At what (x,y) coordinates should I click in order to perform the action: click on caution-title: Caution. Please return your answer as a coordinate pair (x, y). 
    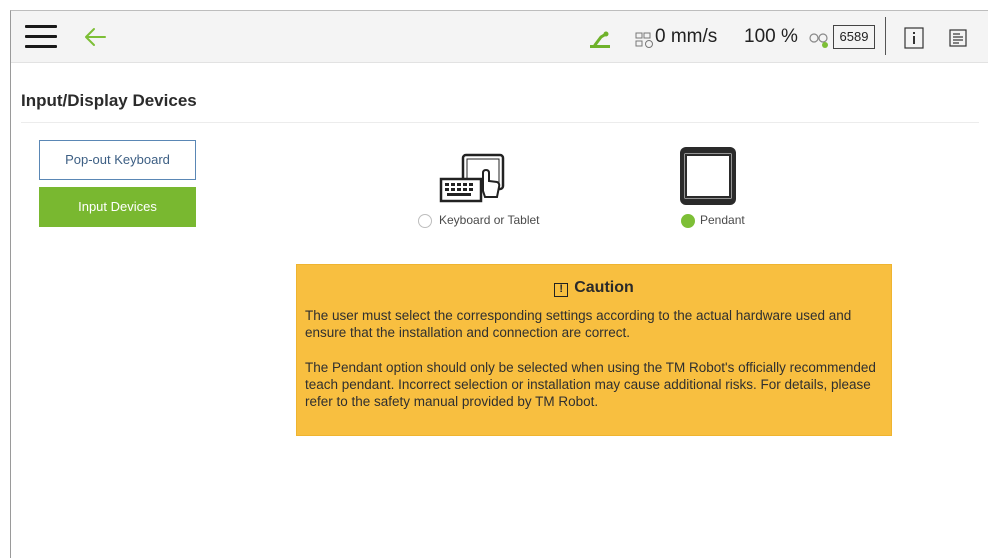
    Looking at the image, I should click on (604, 287).